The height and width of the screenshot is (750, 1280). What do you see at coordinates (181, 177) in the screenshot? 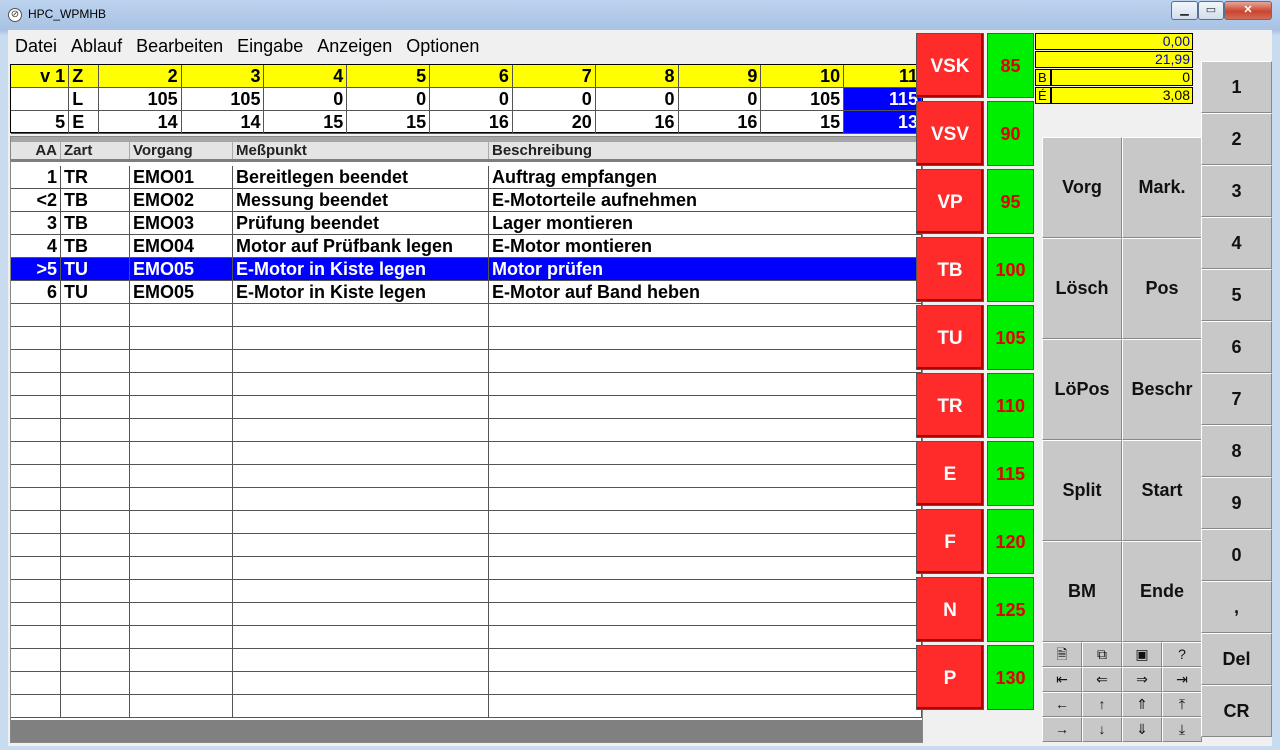
I see `table-cell: EMO01` at bounding box center [181, 177].